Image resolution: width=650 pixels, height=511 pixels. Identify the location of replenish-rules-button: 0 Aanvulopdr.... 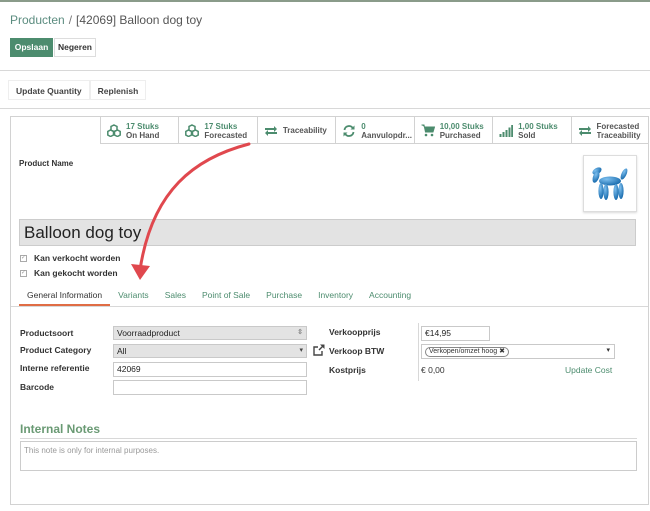
(374, 130).